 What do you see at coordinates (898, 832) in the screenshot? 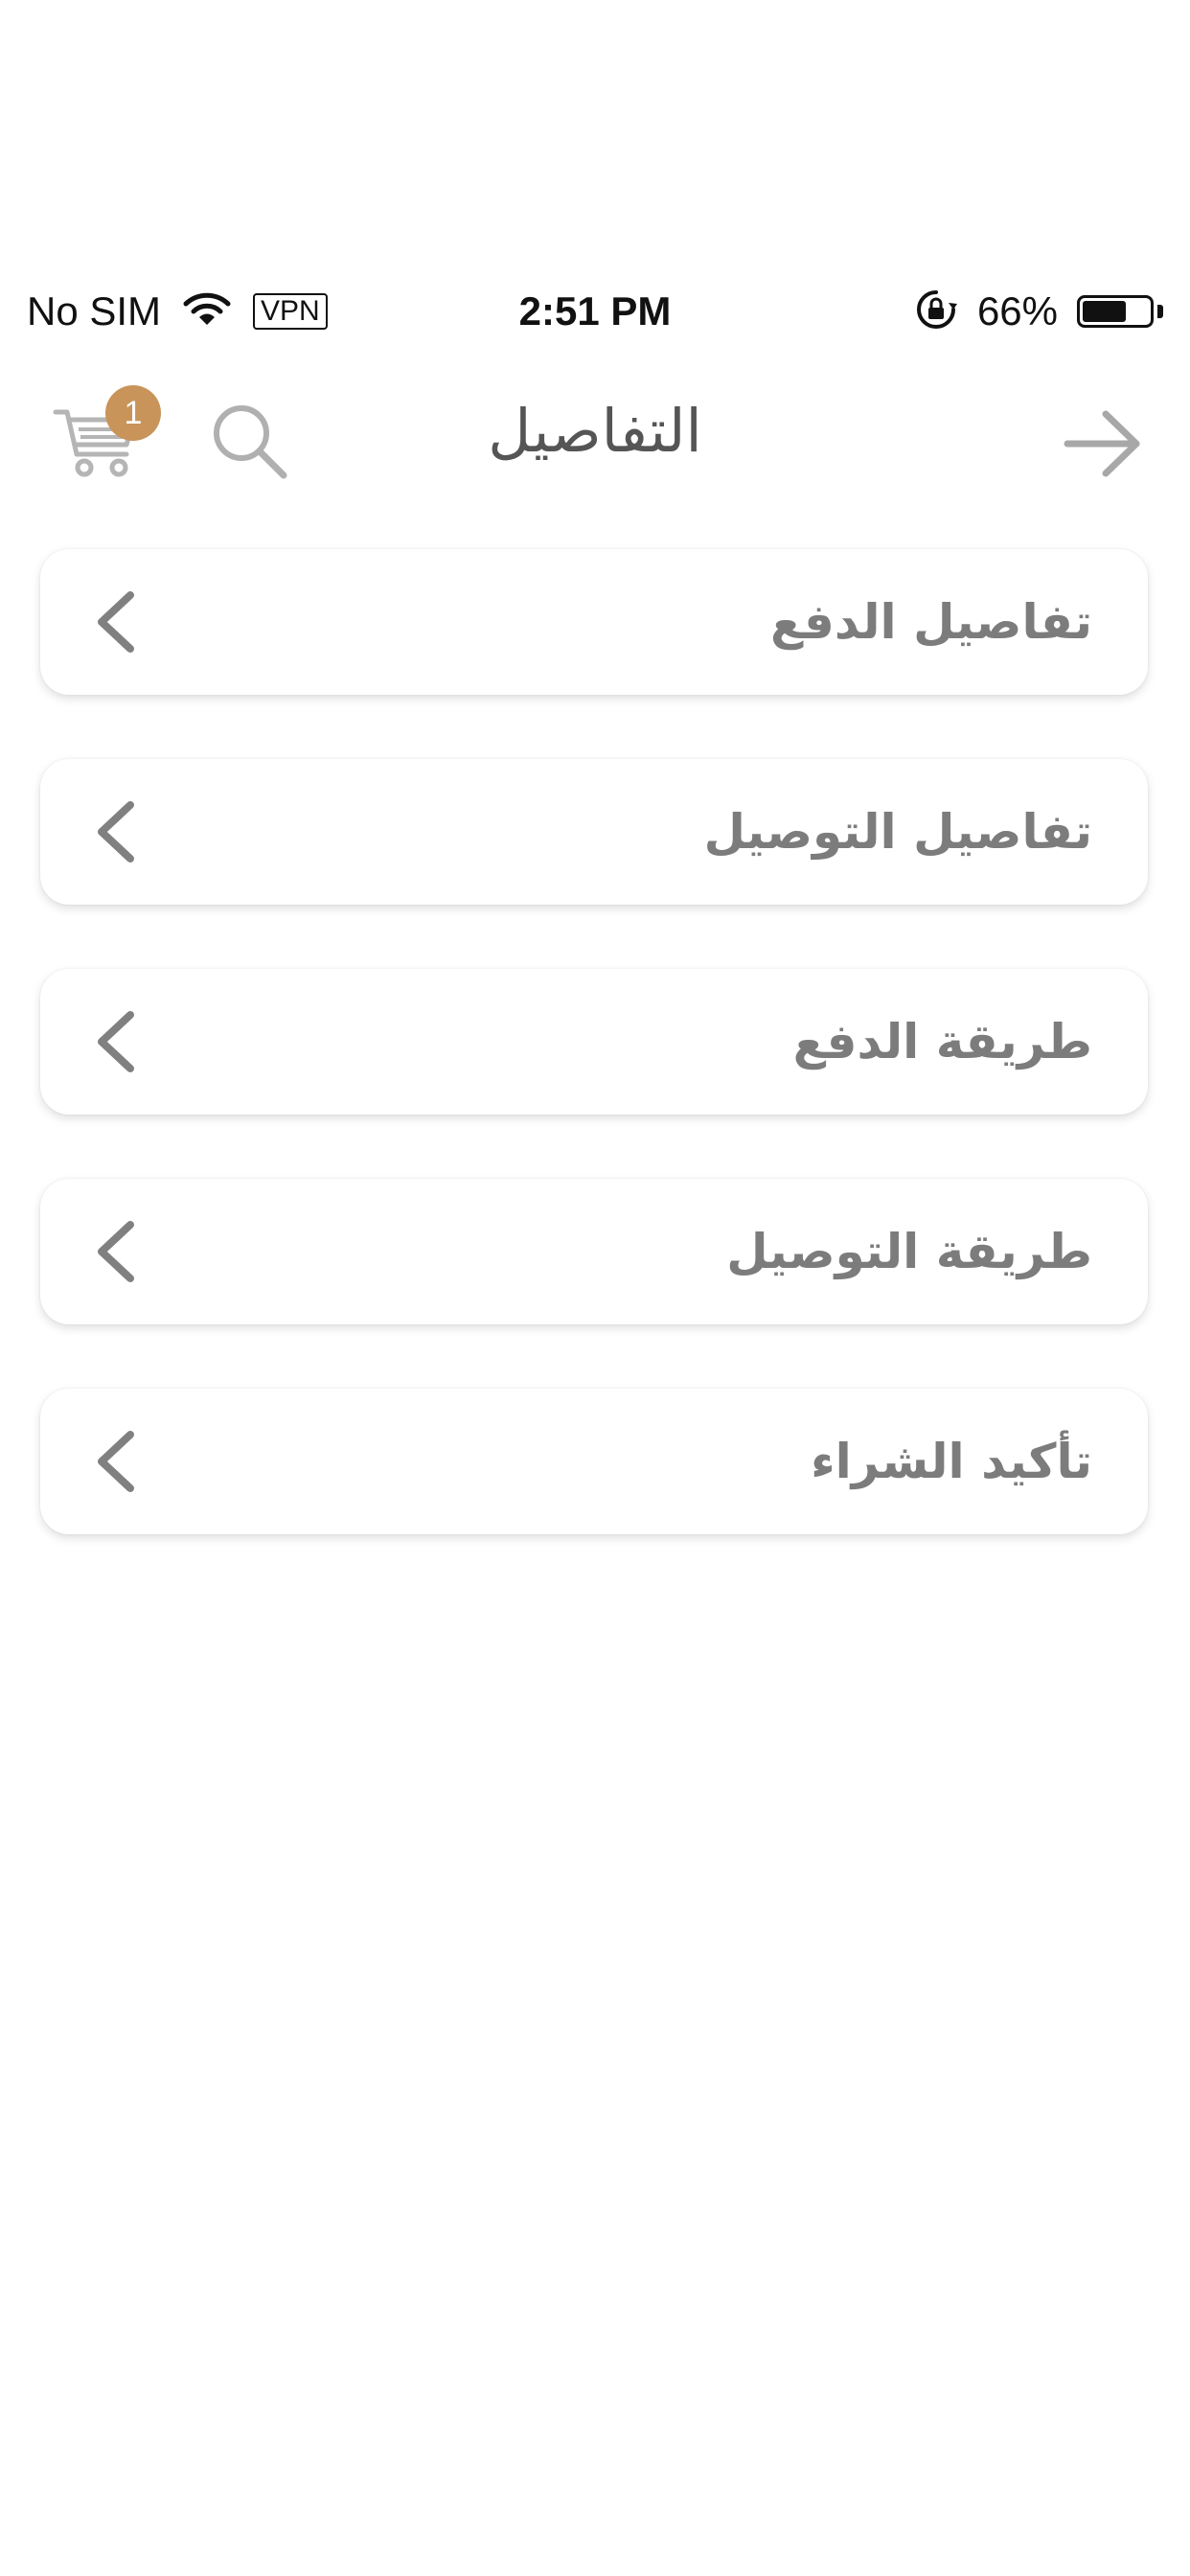
I see `list-item-label: تفاصيل التوصيل` at bounding box center [898, 832].